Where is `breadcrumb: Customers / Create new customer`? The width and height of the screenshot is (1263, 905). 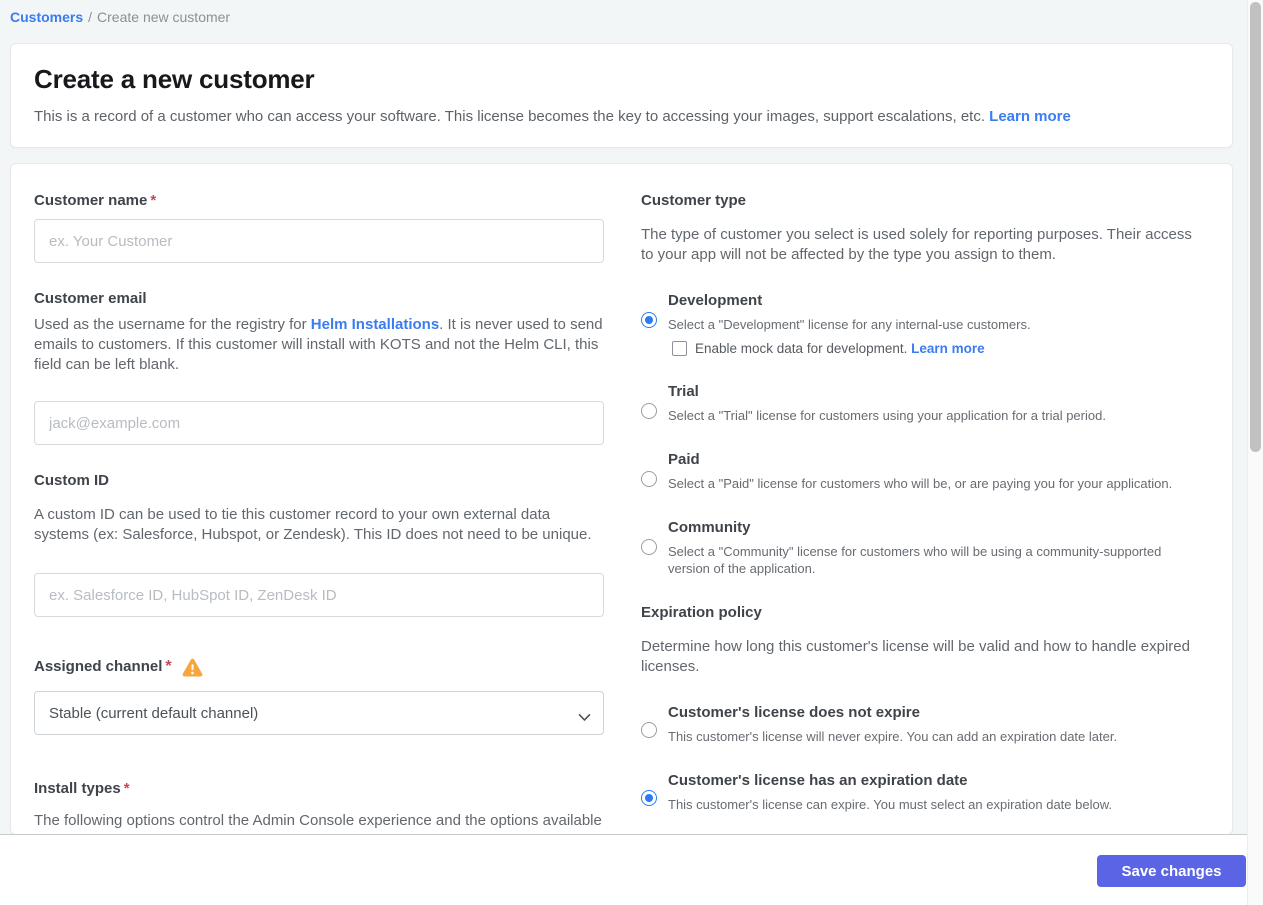
breadcrumb: Customers / Create new customer is located at coordinates (120, 17).